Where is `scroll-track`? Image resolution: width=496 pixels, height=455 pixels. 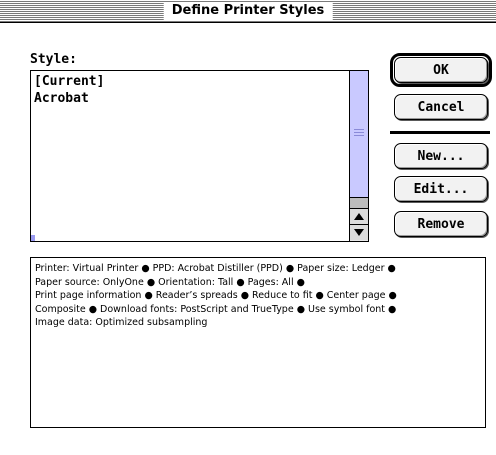
scroll-track is located at coordinates (359, 134).